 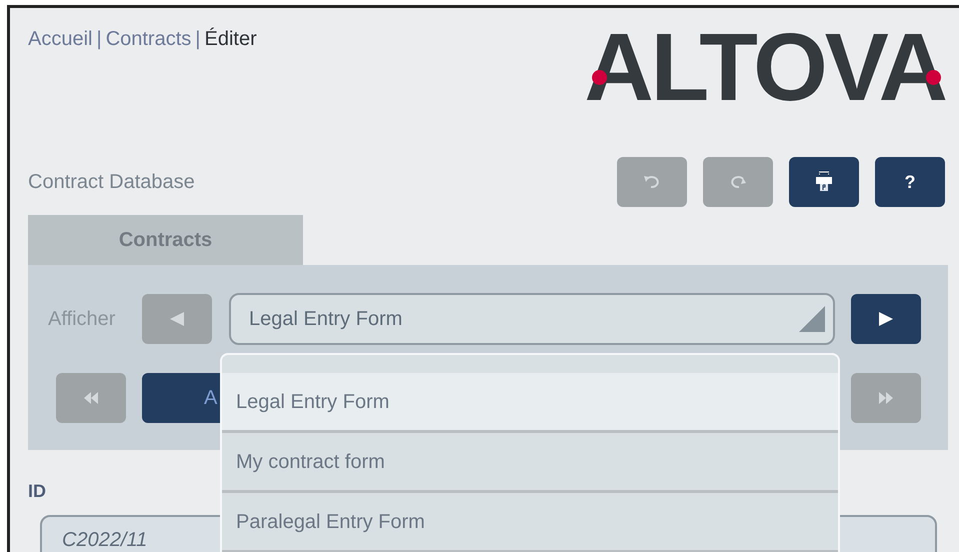 I want to click on next-button, so click(x=886, y=319).